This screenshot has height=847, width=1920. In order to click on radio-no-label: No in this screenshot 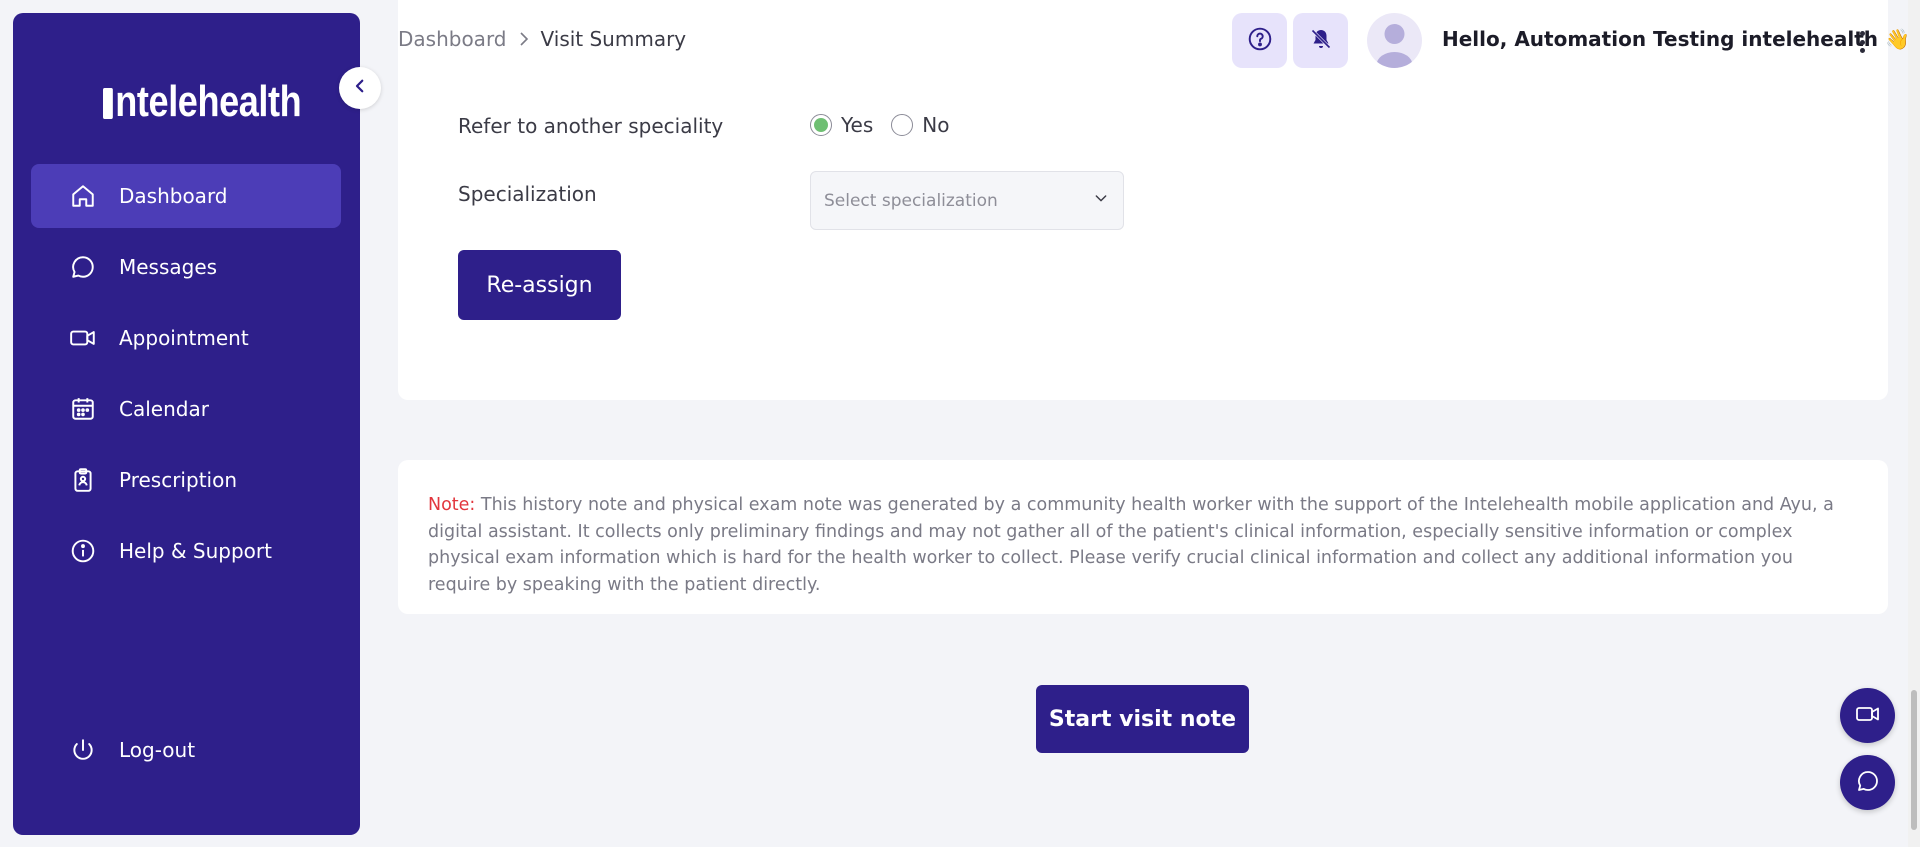, I will do `click(936, 125)`.